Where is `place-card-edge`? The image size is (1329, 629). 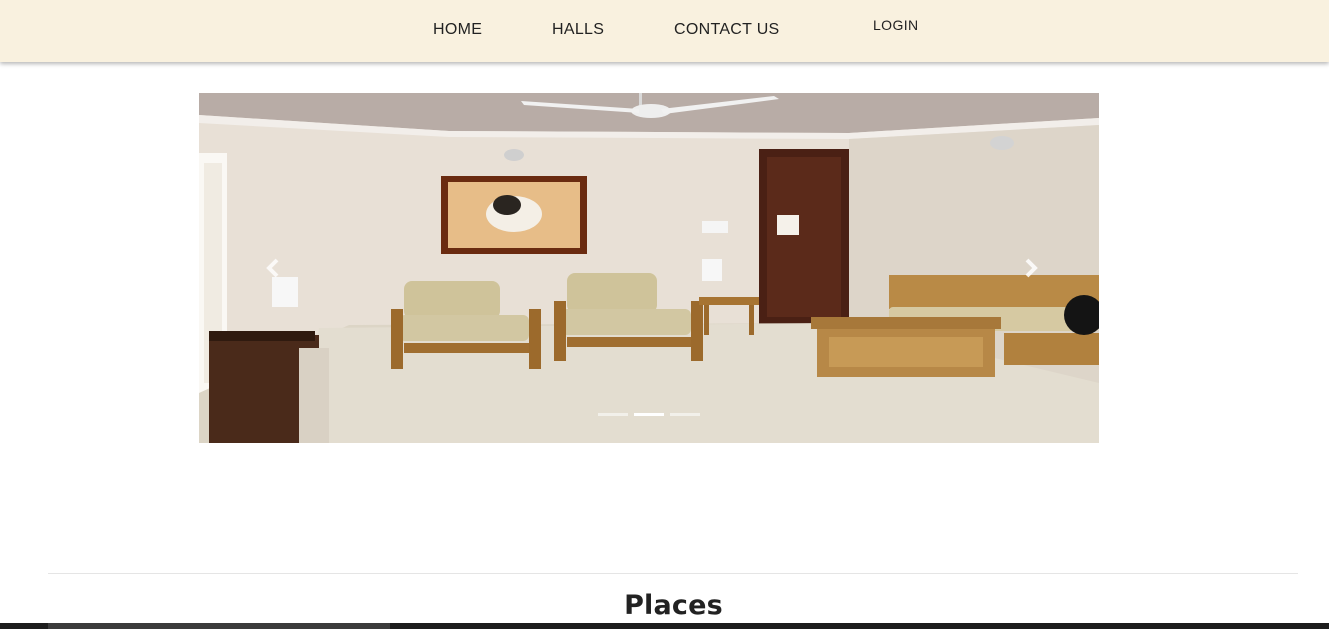 place-card-edge is located at coordinates (219, 626).